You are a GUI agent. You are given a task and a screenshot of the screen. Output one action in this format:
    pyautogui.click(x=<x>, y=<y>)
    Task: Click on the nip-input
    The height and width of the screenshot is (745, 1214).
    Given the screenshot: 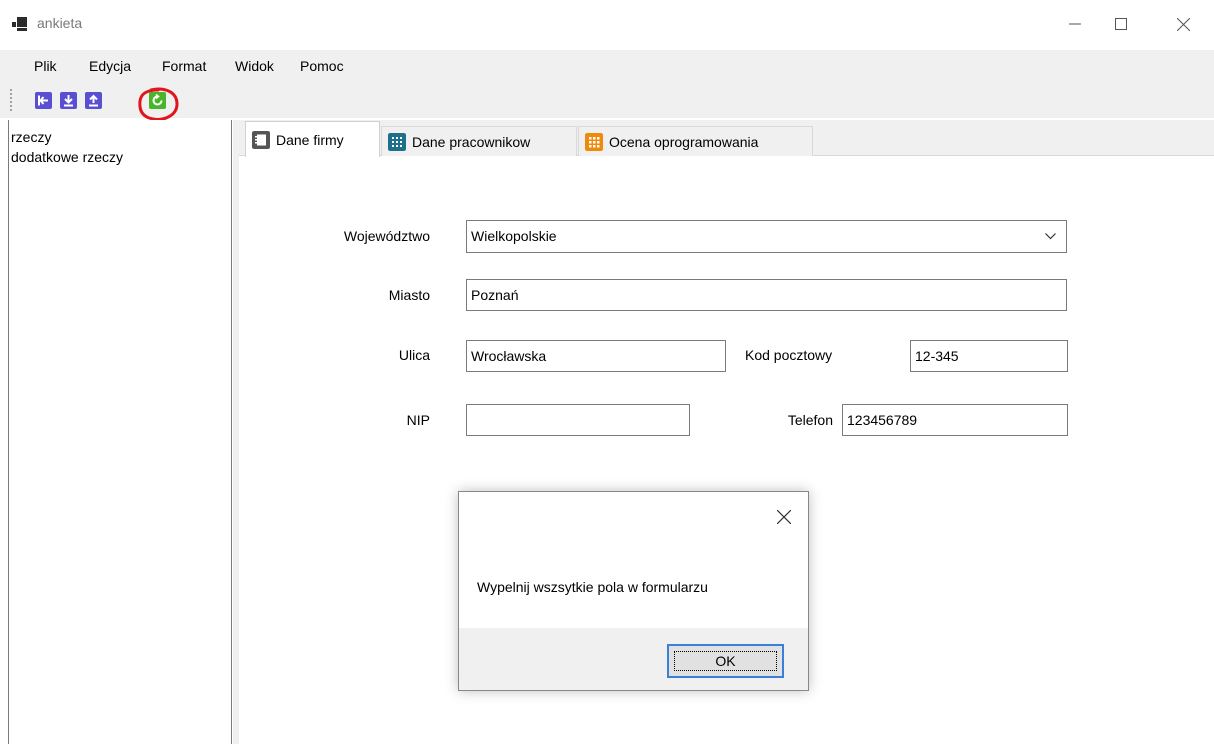 What is the action you would take?
    pyautogui.click(x=578, y=420)
    